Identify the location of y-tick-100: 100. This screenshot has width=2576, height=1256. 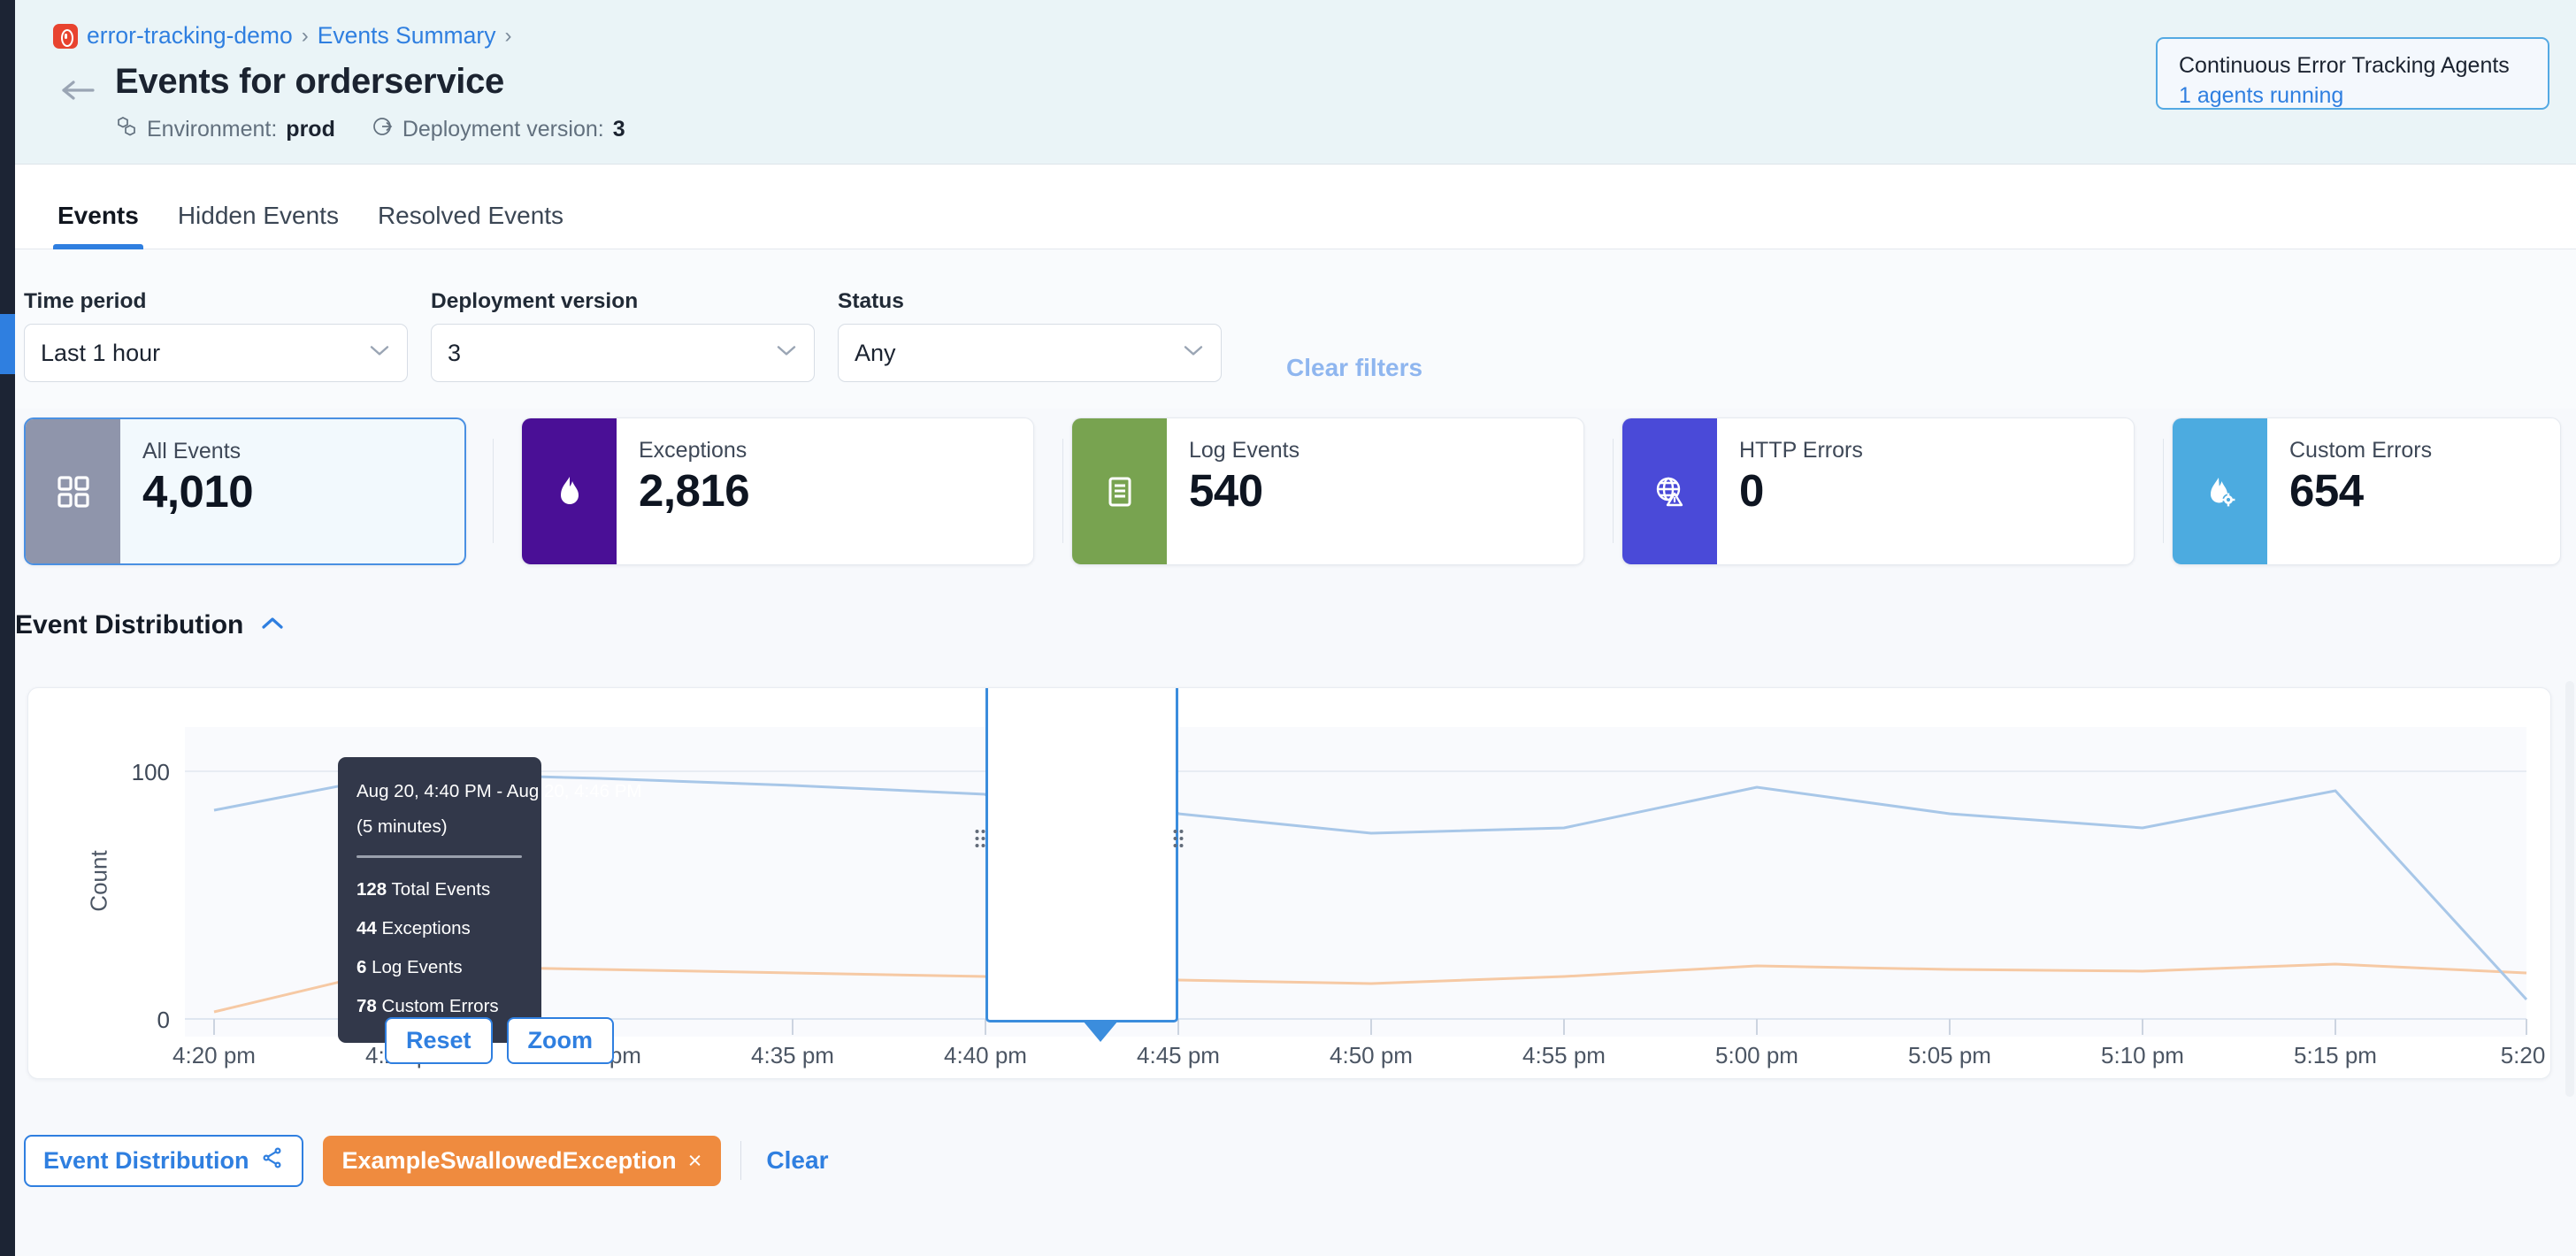
(150, 772).